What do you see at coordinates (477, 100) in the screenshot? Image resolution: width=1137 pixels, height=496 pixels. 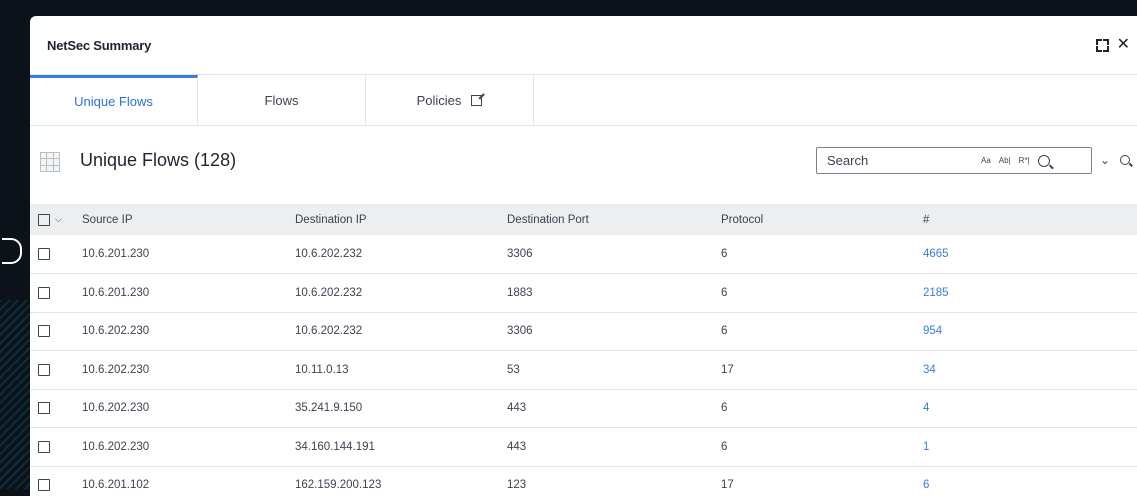 I see `external-link-icon` at bounding box center [477, 100].